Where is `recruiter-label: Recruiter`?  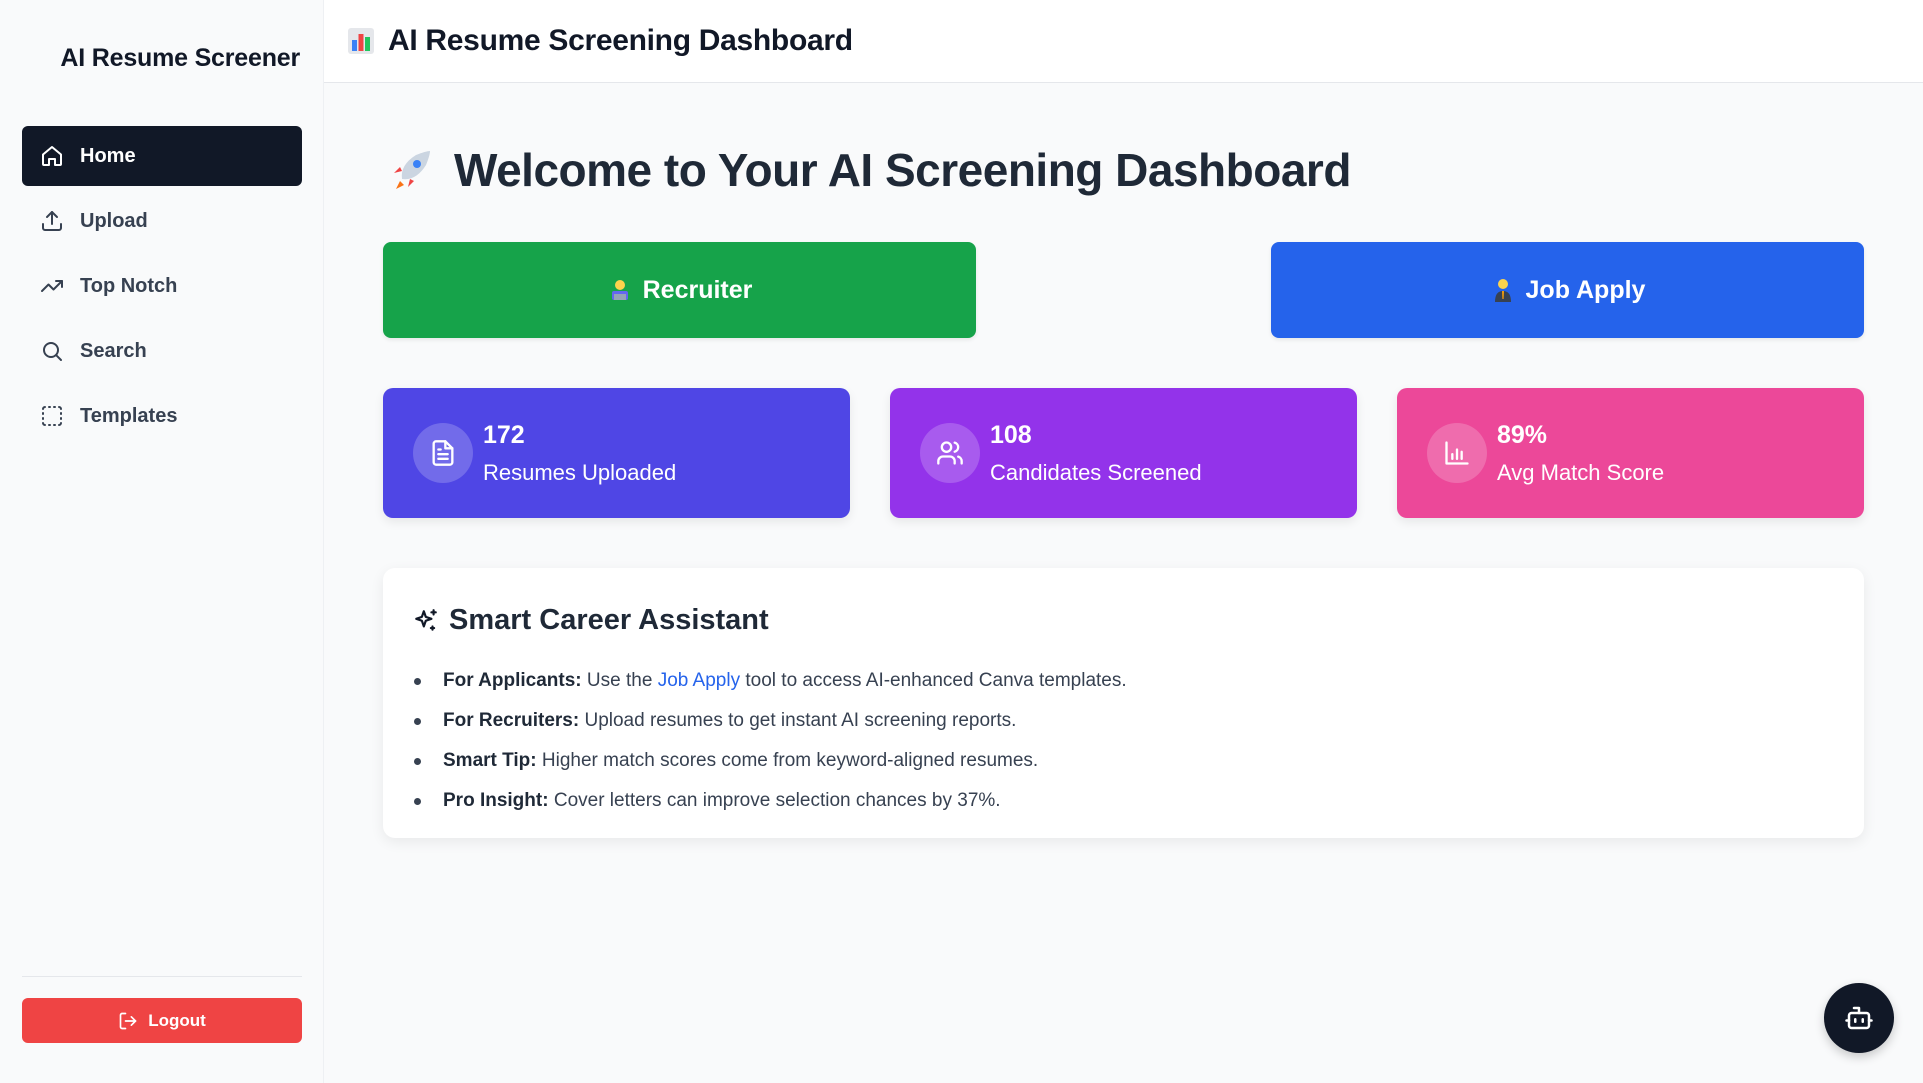
recruiter-label: Recruiter is located at coordinates (697, 289).